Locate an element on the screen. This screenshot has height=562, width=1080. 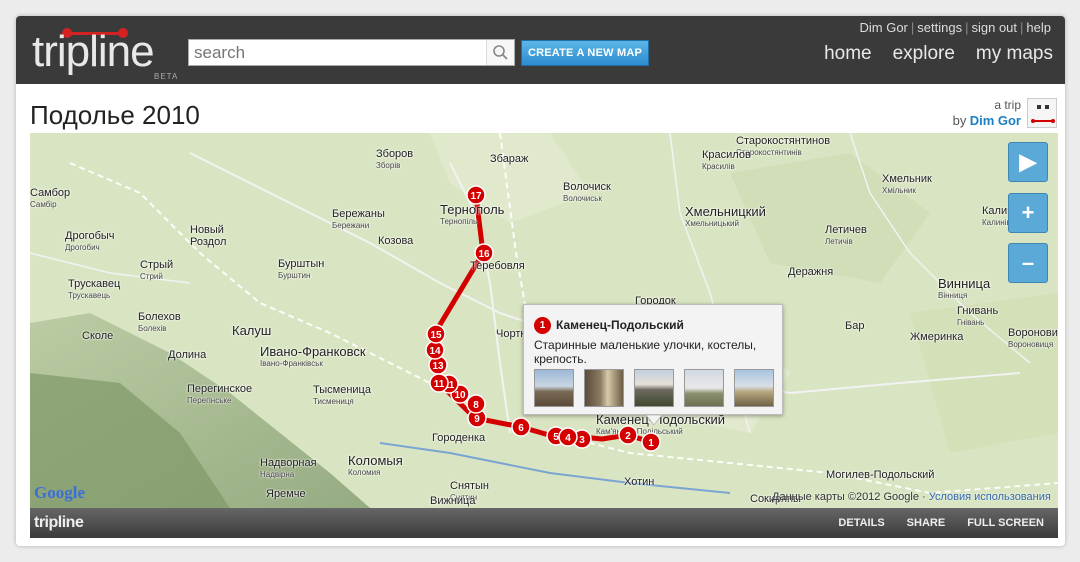
zoom-in-button: + is located at coordinates (1028, 213).